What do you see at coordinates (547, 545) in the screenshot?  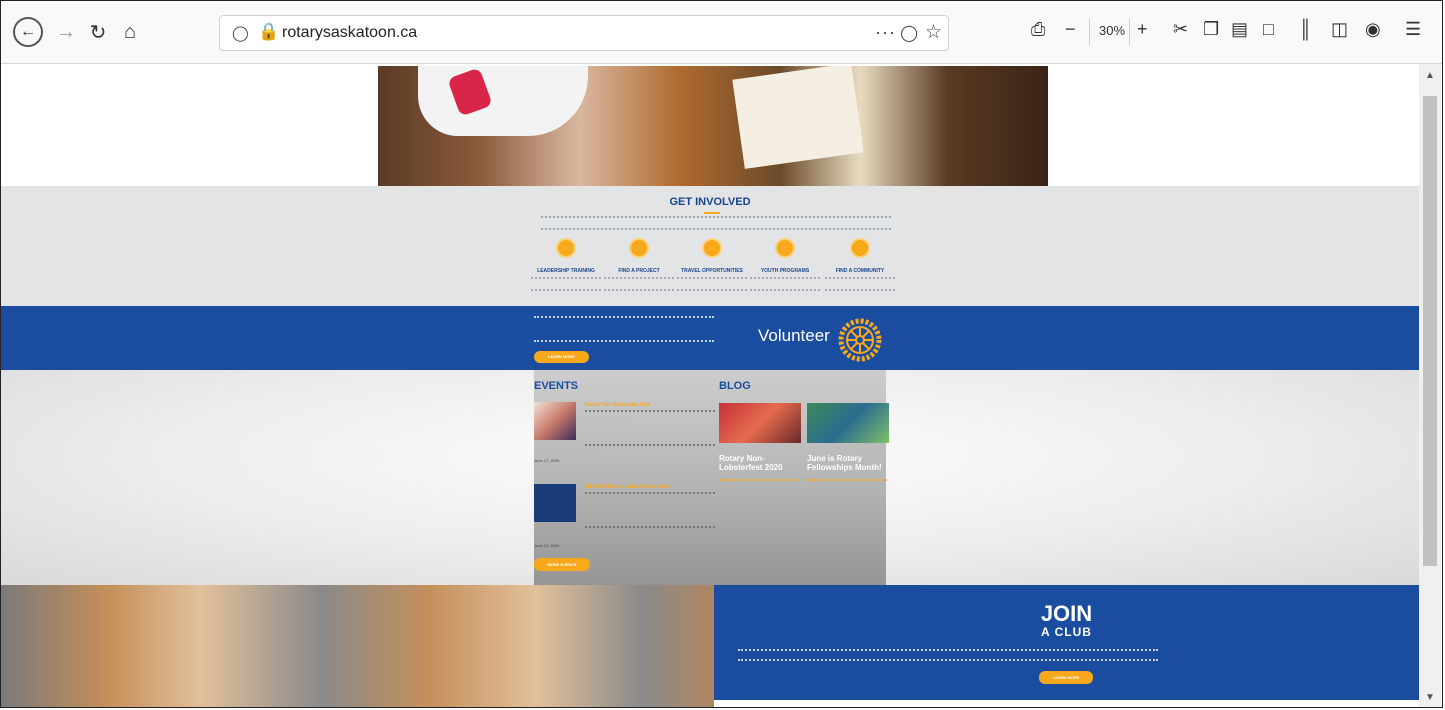 I see `event-date: June 10, 2020` at bounding box center [547, 545].